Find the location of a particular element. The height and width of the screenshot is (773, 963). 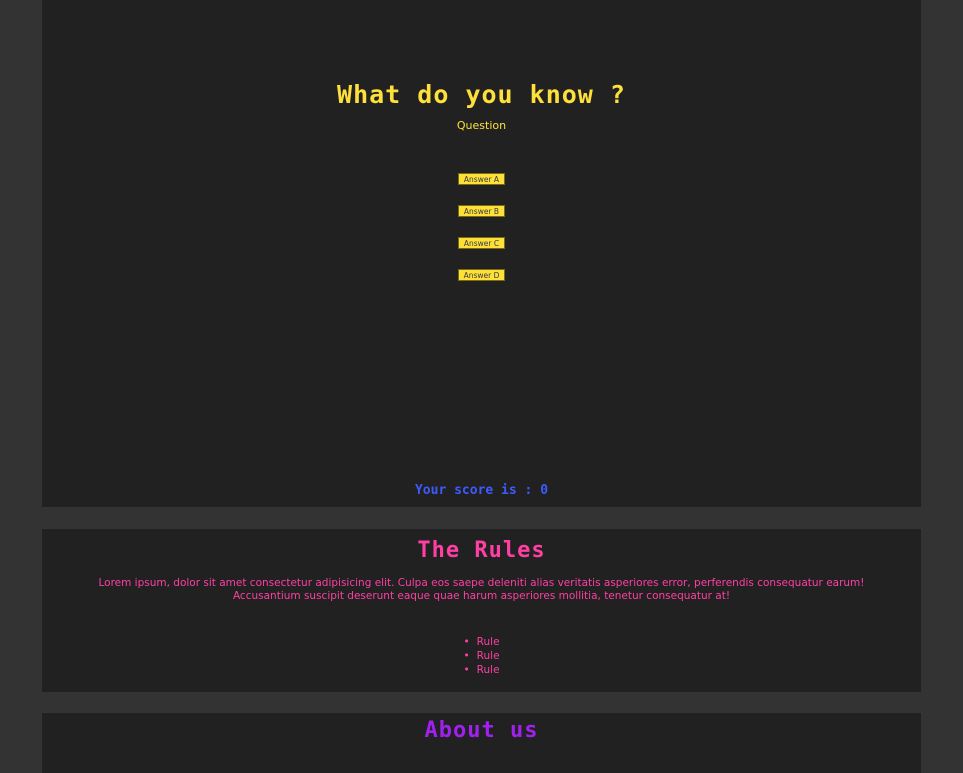

rules-title: The Rules is located at coordinates (481, 550).